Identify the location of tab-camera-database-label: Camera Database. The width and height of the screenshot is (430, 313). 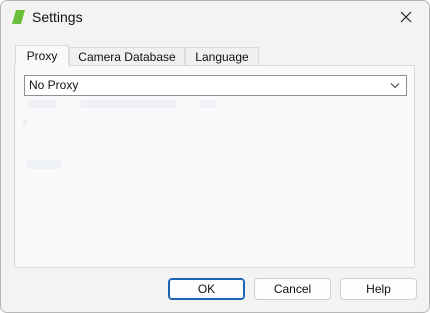
(127, 57).